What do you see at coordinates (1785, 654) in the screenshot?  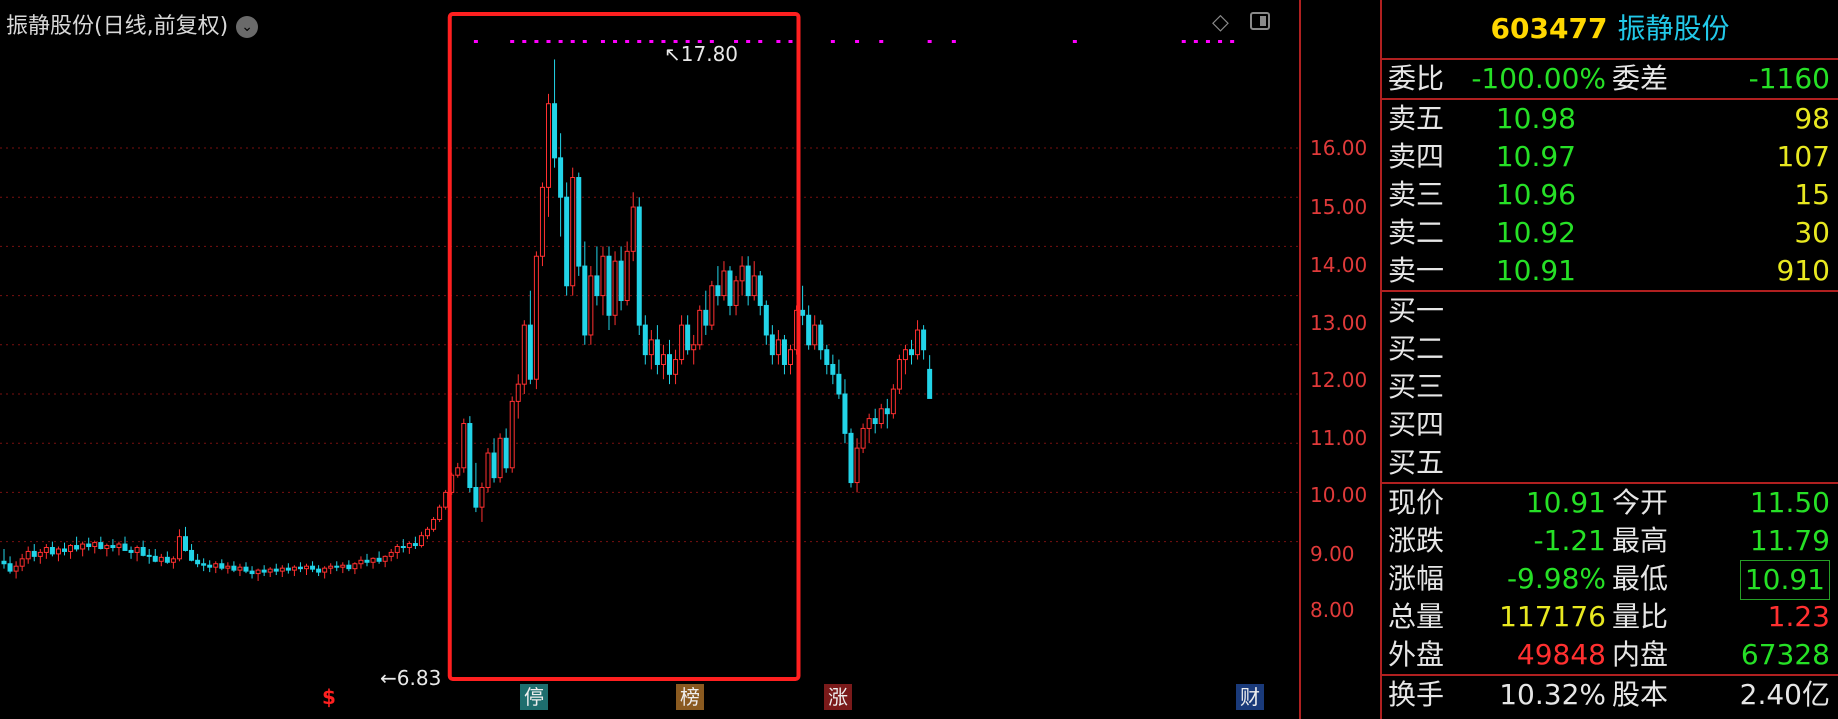 I see `inner-volume-value: 67328` at bounding box center [1785, 654].